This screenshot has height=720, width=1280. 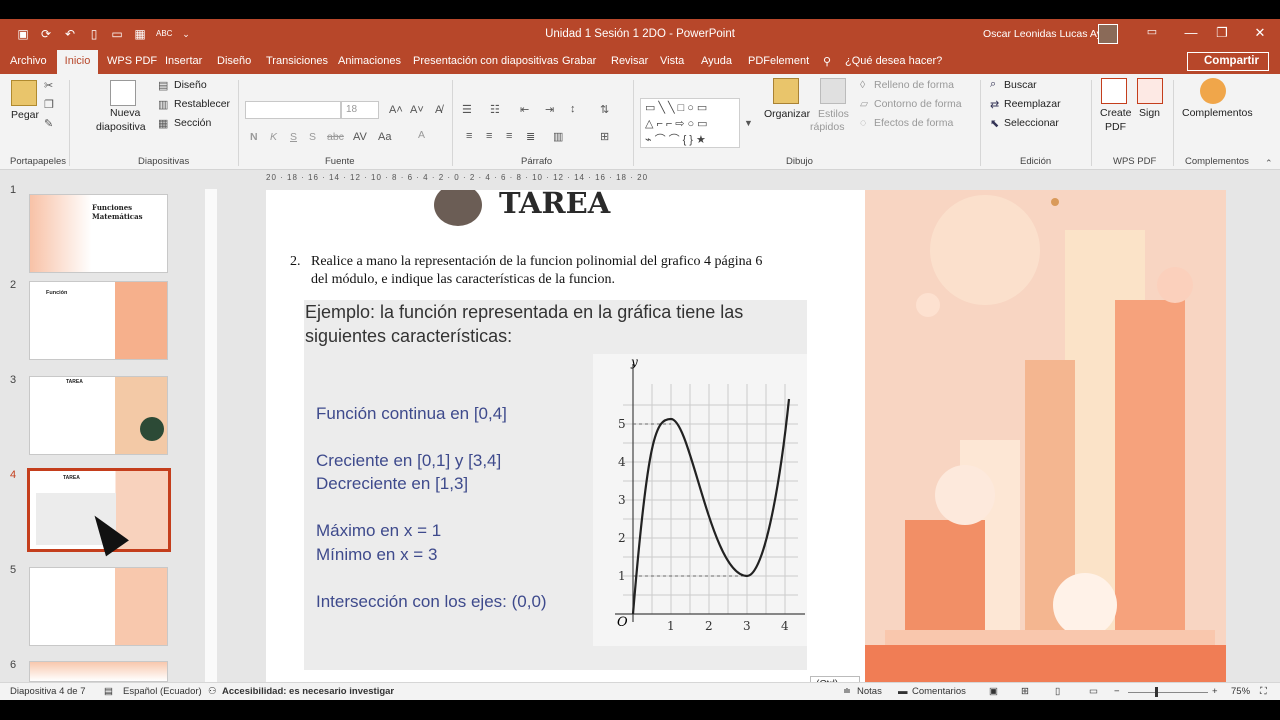 I want to click on shape-outline-icon: ▱, so click(x=864, y=104).